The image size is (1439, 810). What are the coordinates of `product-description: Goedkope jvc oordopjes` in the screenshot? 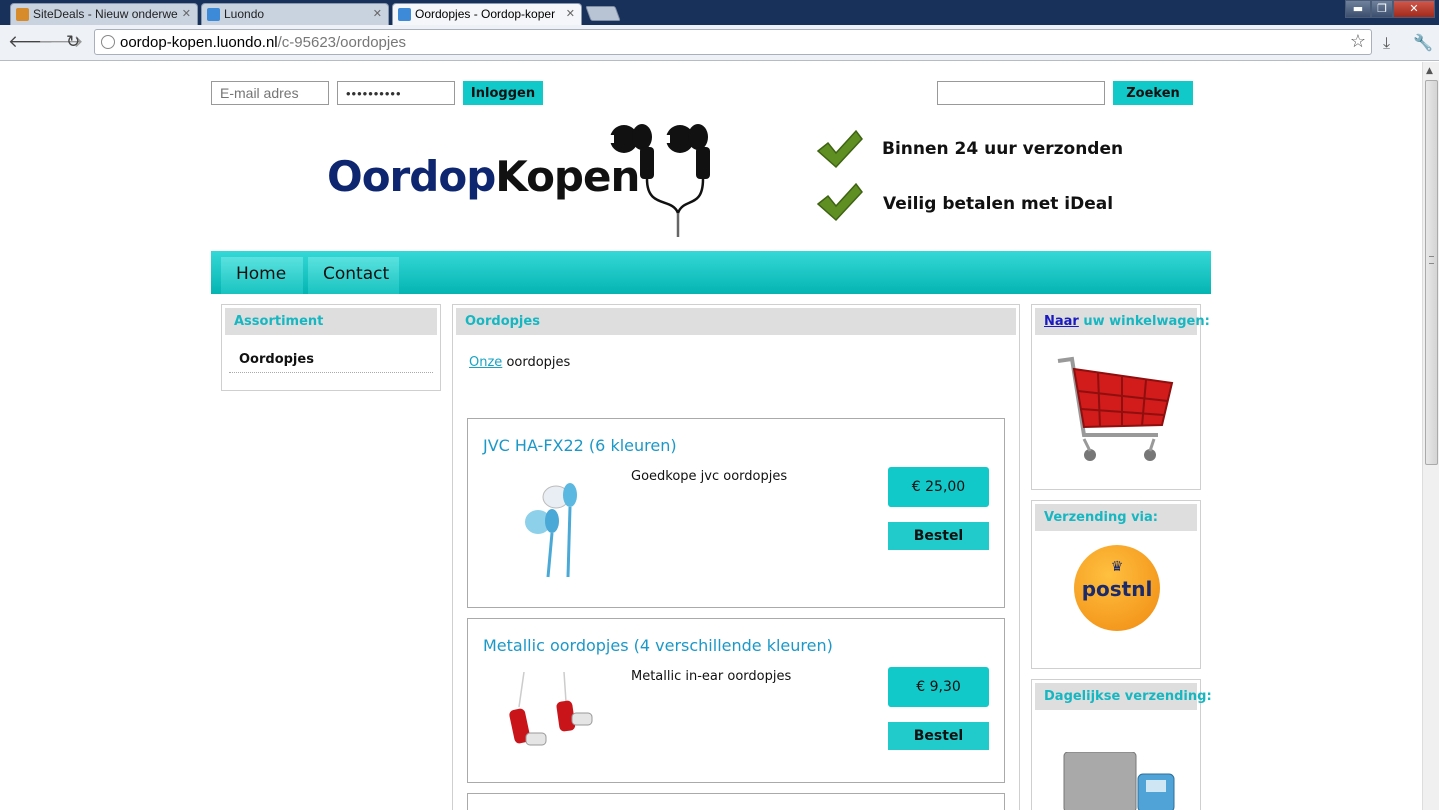 It's located at (709, 476).